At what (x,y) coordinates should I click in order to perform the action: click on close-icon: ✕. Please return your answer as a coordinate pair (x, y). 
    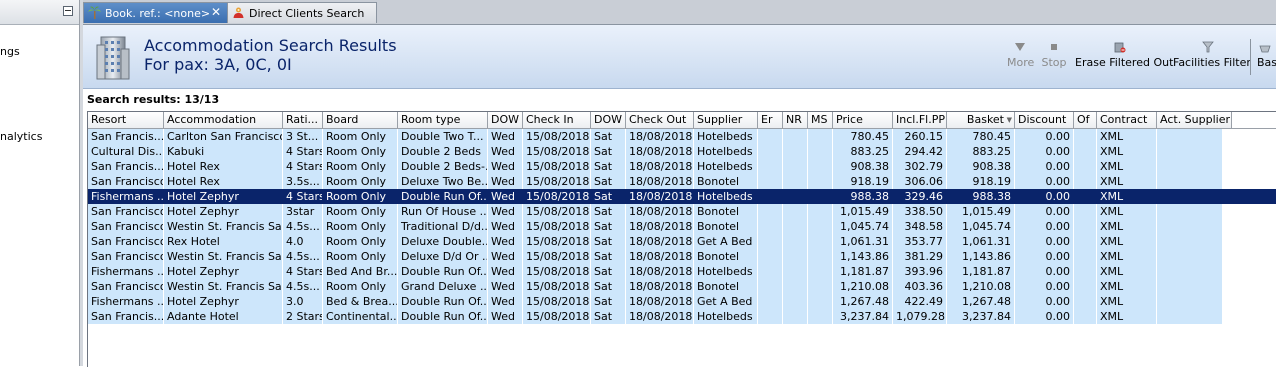
    Looking at the image, I should click on (216, 12).